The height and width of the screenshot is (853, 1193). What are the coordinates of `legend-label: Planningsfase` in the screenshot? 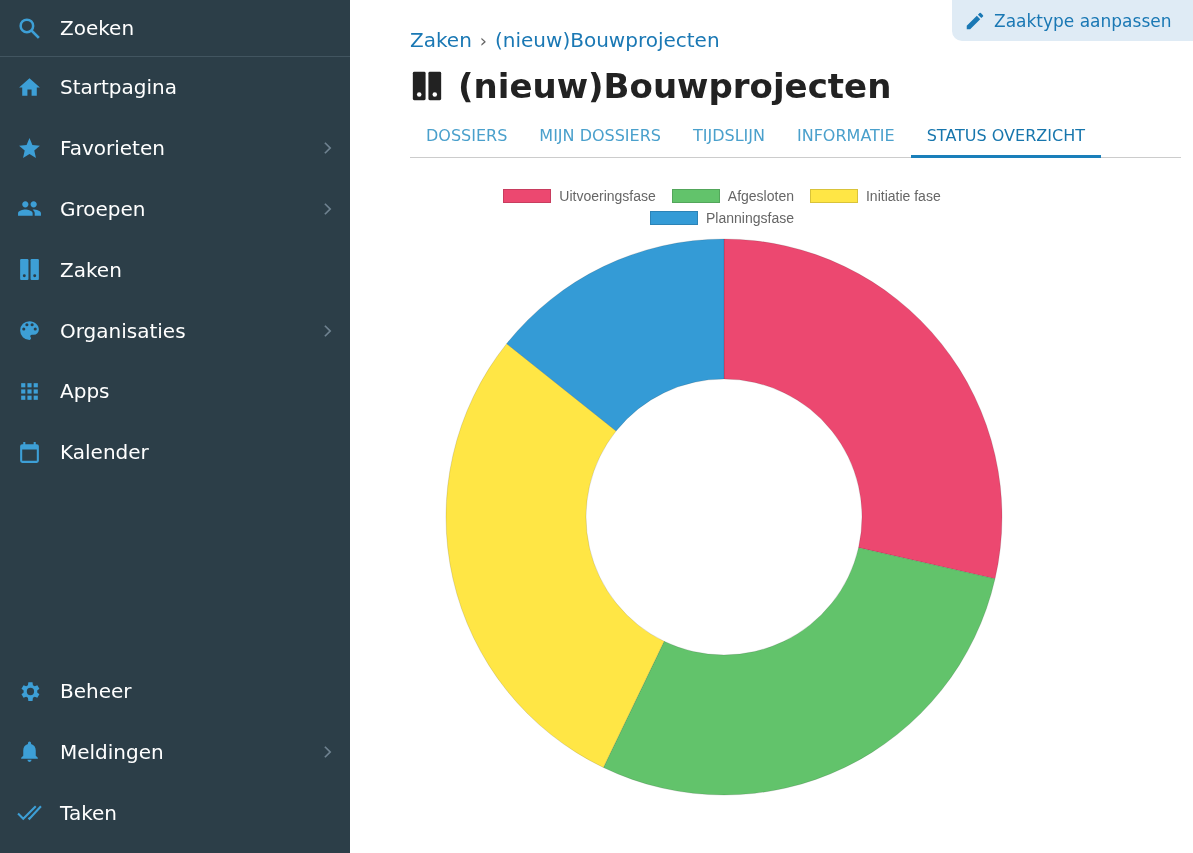 It's located at (750, 218).